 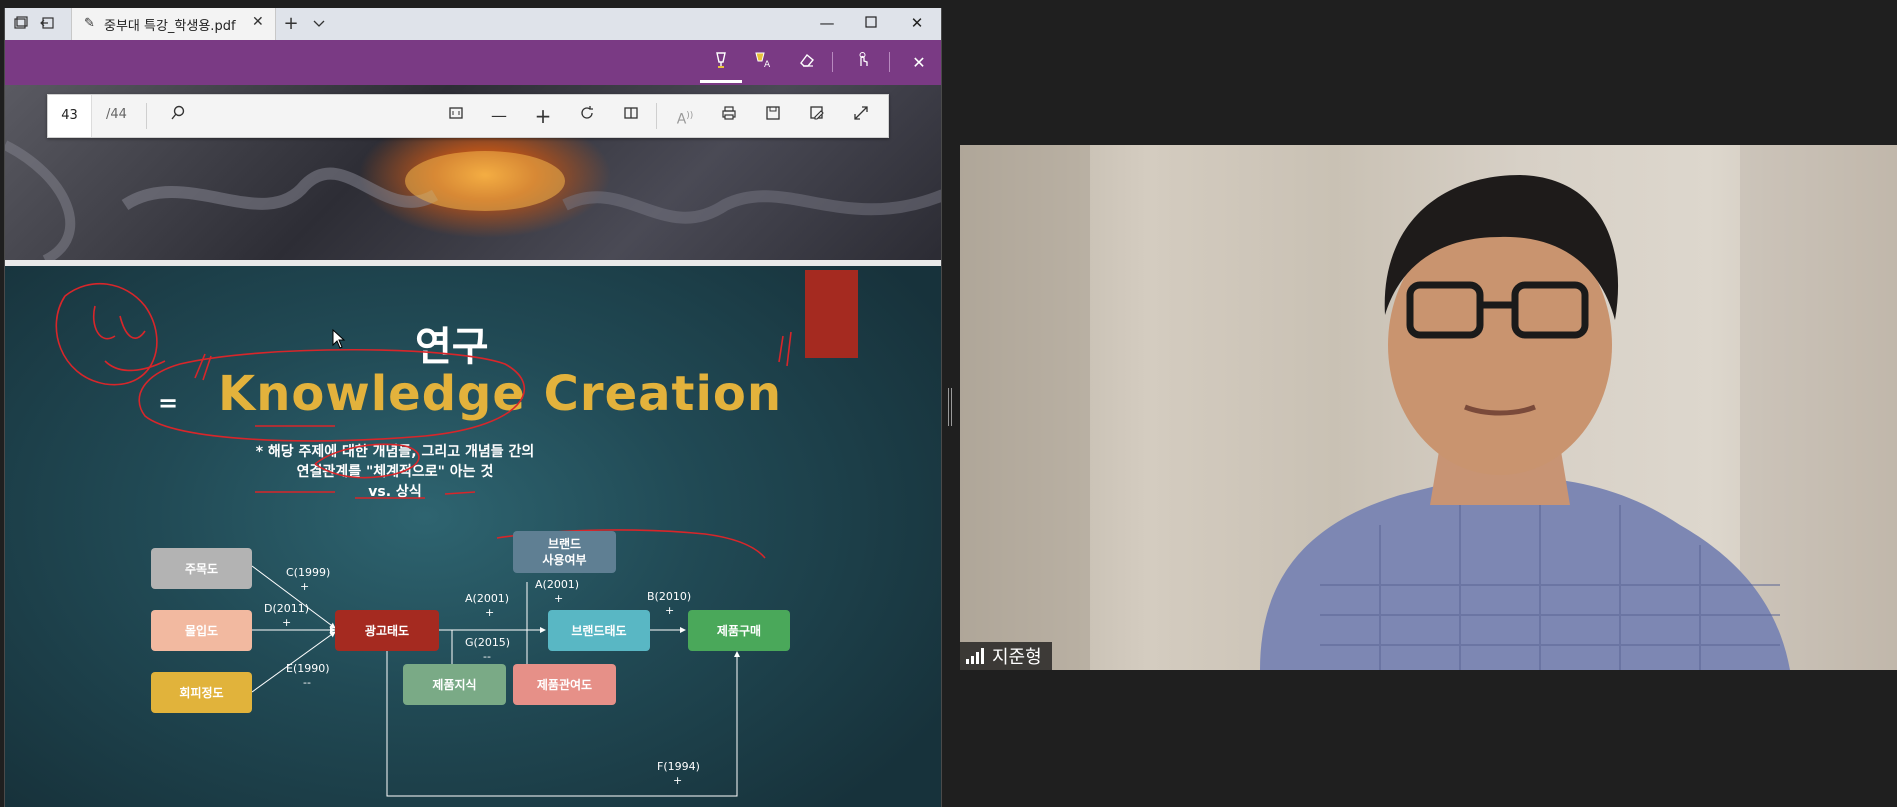 I want to click on node-attention: 주목도, so click(x=201, y=568).